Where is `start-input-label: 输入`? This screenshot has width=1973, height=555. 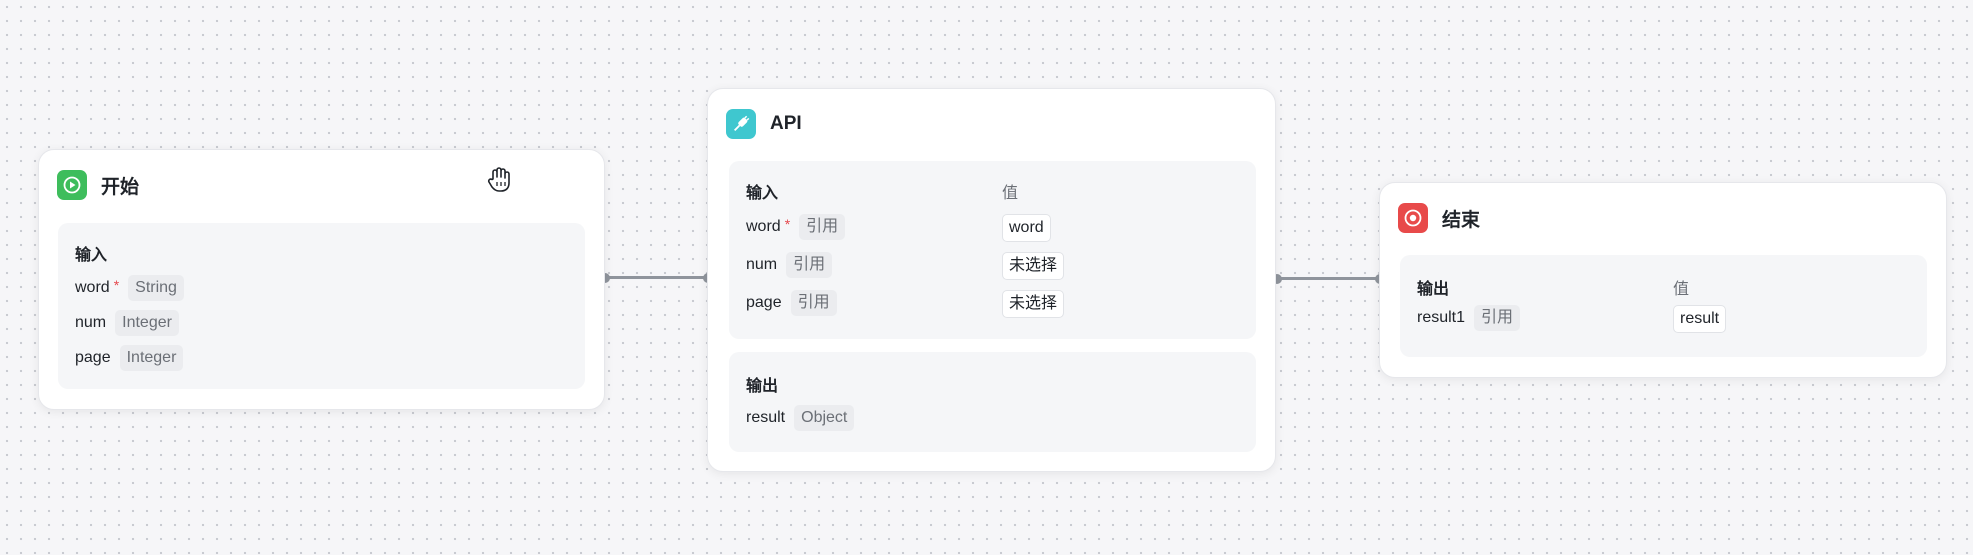
start-input-label: 输入 is located at coordinates (91, 255).